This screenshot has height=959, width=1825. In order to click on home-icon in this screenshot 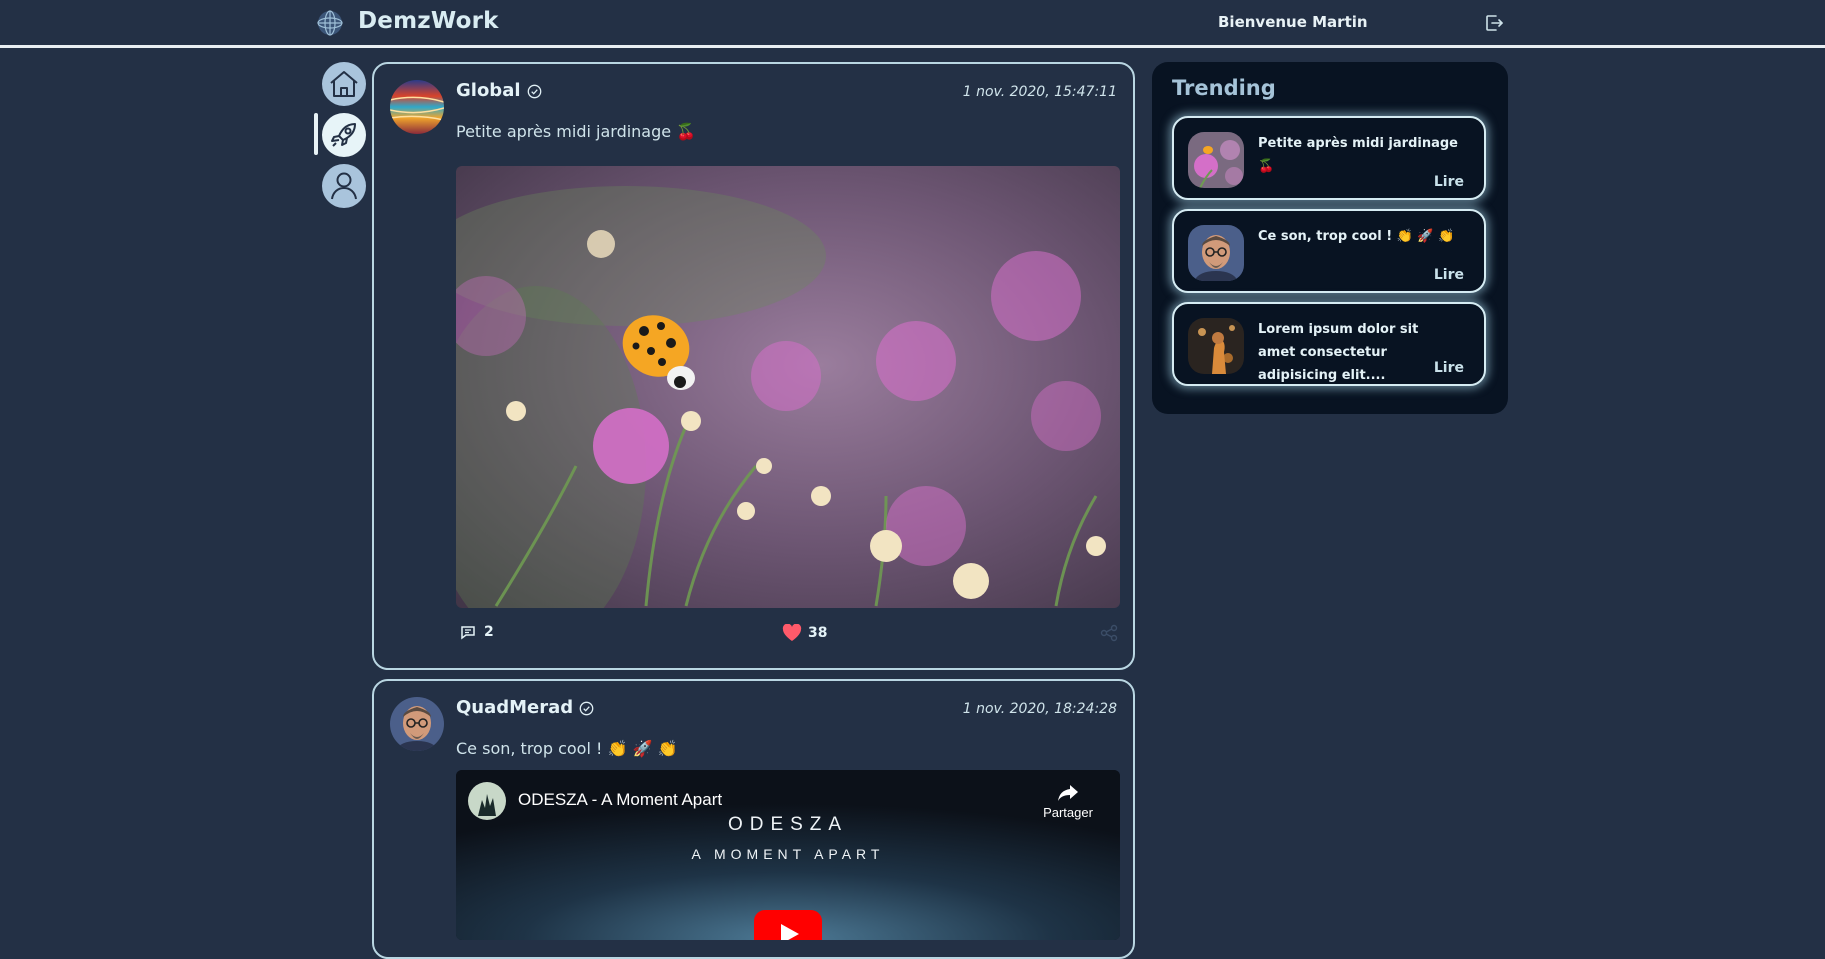, I will do `click(344, 84)`.